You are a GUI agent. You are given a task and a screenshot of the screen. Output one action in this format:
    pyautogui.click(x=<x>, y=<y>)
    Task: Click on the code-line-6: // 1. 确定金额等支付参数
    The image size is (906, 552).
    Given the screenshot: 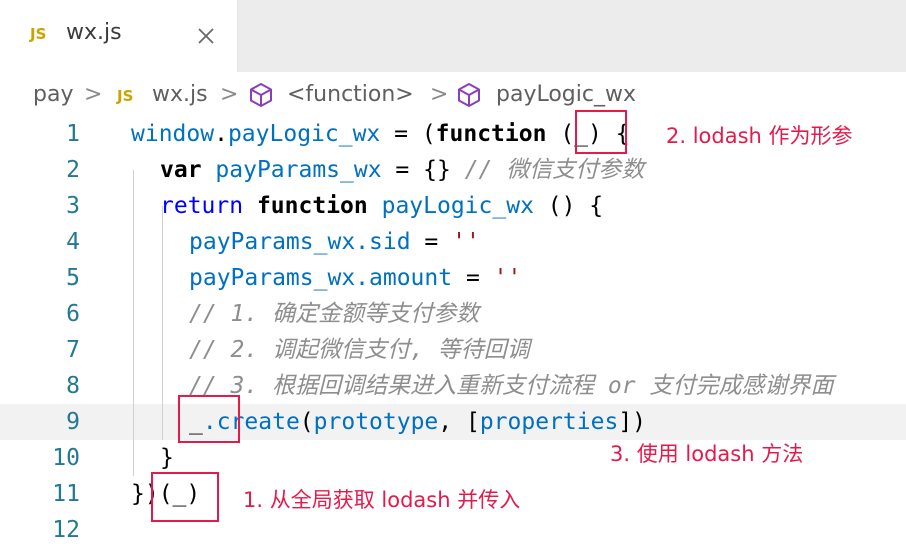 What is the action you would take?
    pyautogui.click(x=334, y=314)
    